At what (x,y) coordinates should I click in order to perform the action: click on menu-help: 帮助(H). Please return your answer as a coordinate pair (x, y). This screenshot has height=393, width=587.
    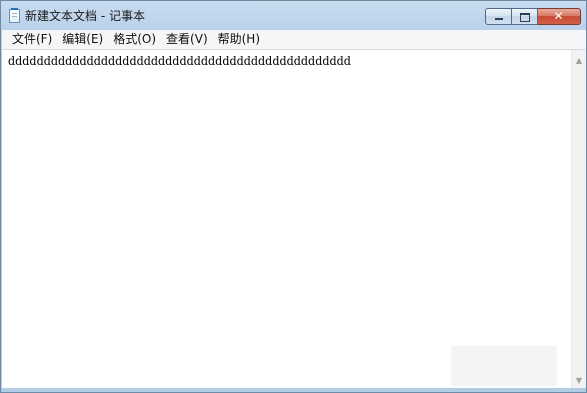
    Looking at the image, I should click on (239, 39).